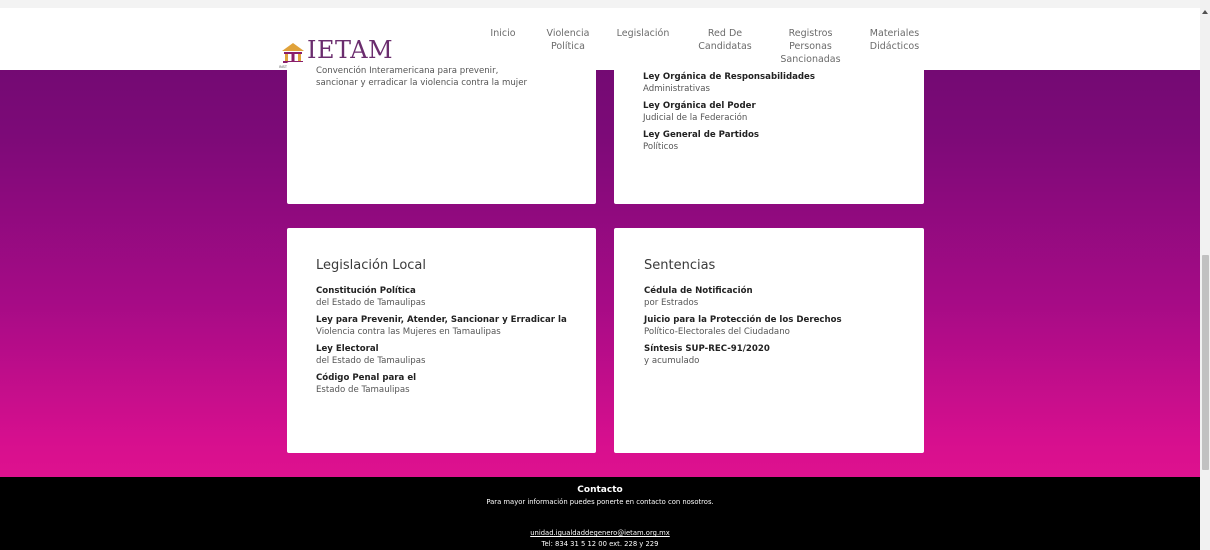 The height and width of the screenshot is (550, 1210). Describe the element at coordinates (363, 390) in the screenshot. I see `law-subtitle: Estado de Tamaulipas` at that location.